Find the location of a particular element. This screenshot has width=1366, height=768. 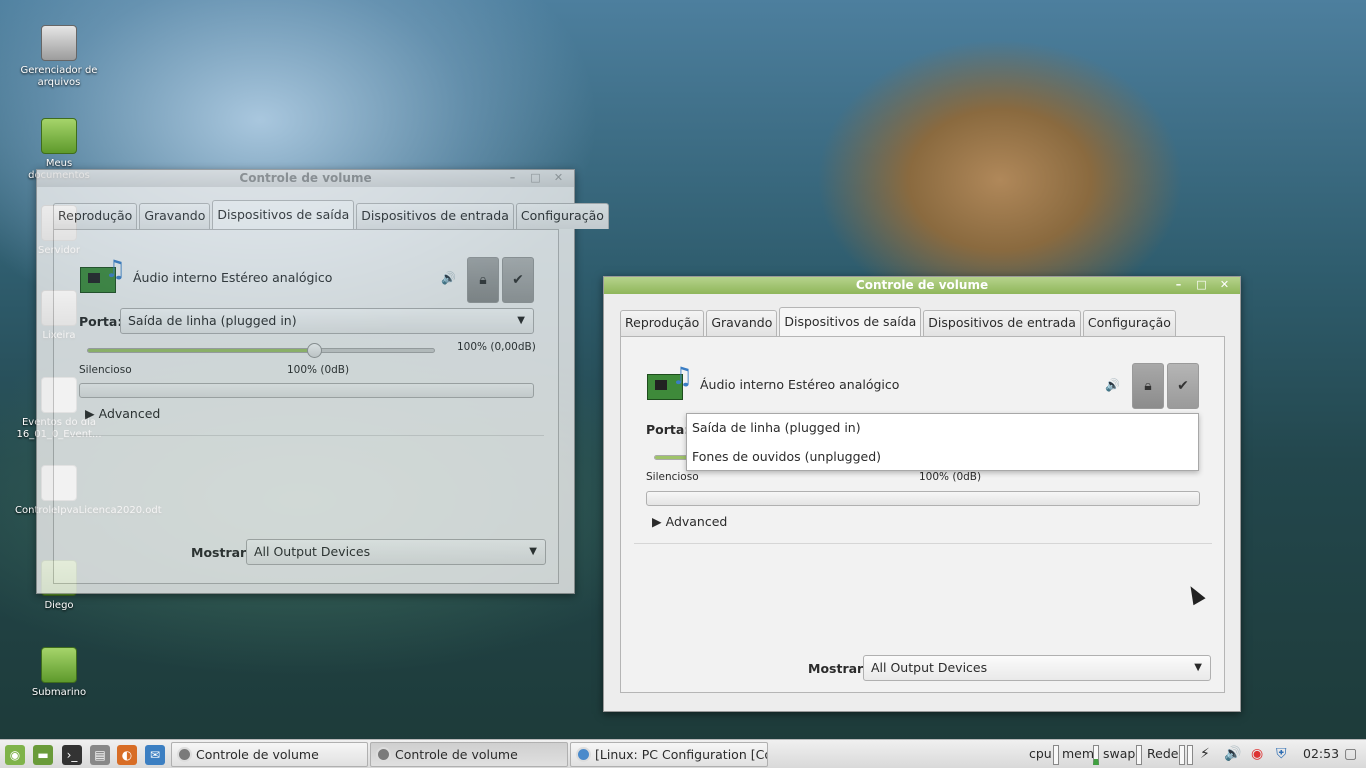

desktop-icon-submarino: Submarino is located at coordinates (59, 673).